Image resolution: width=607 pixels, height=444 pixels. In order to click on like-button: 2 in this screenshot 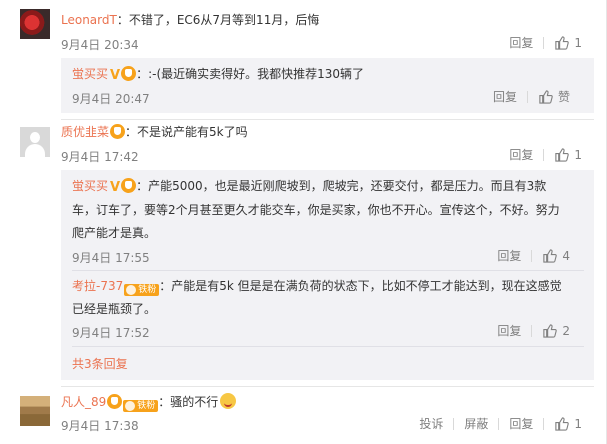, I will do `click(556, 330)`.